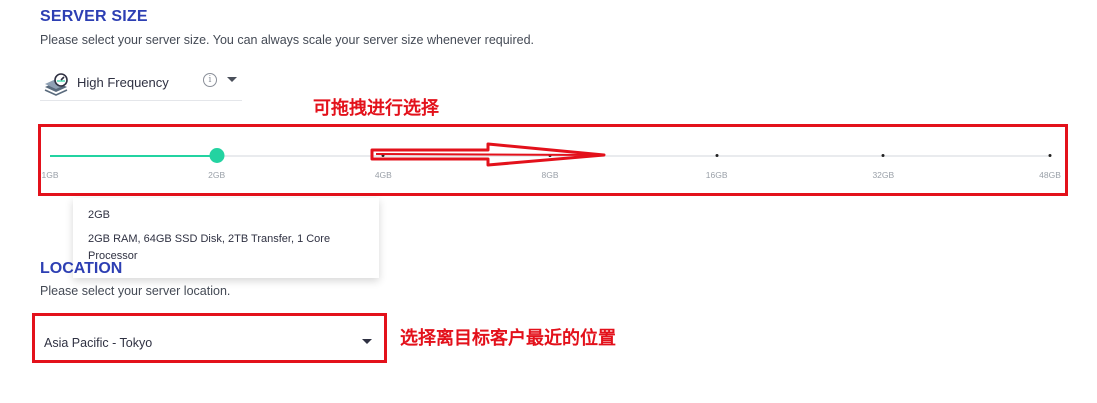 The width and height of the screenshot is (1097, 403). What do you see at coordinates (210, 80) in the screenshot?
I see `info-icon: i` at bounding box center [210, 80].